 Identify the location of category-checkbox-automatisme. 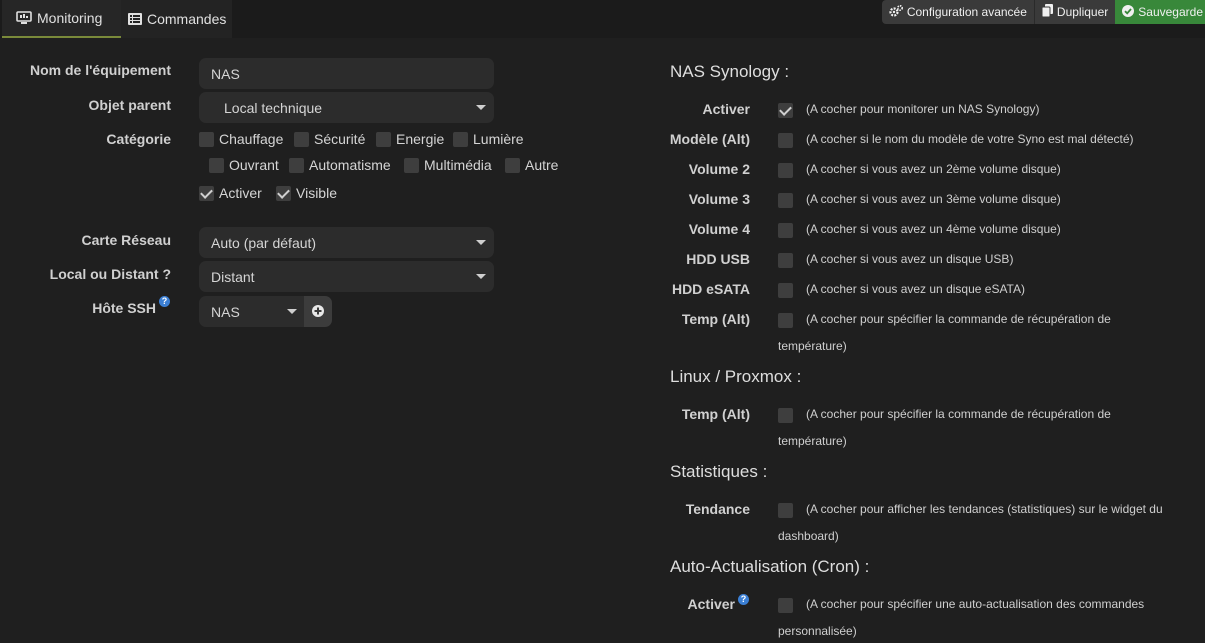
(296, 165).